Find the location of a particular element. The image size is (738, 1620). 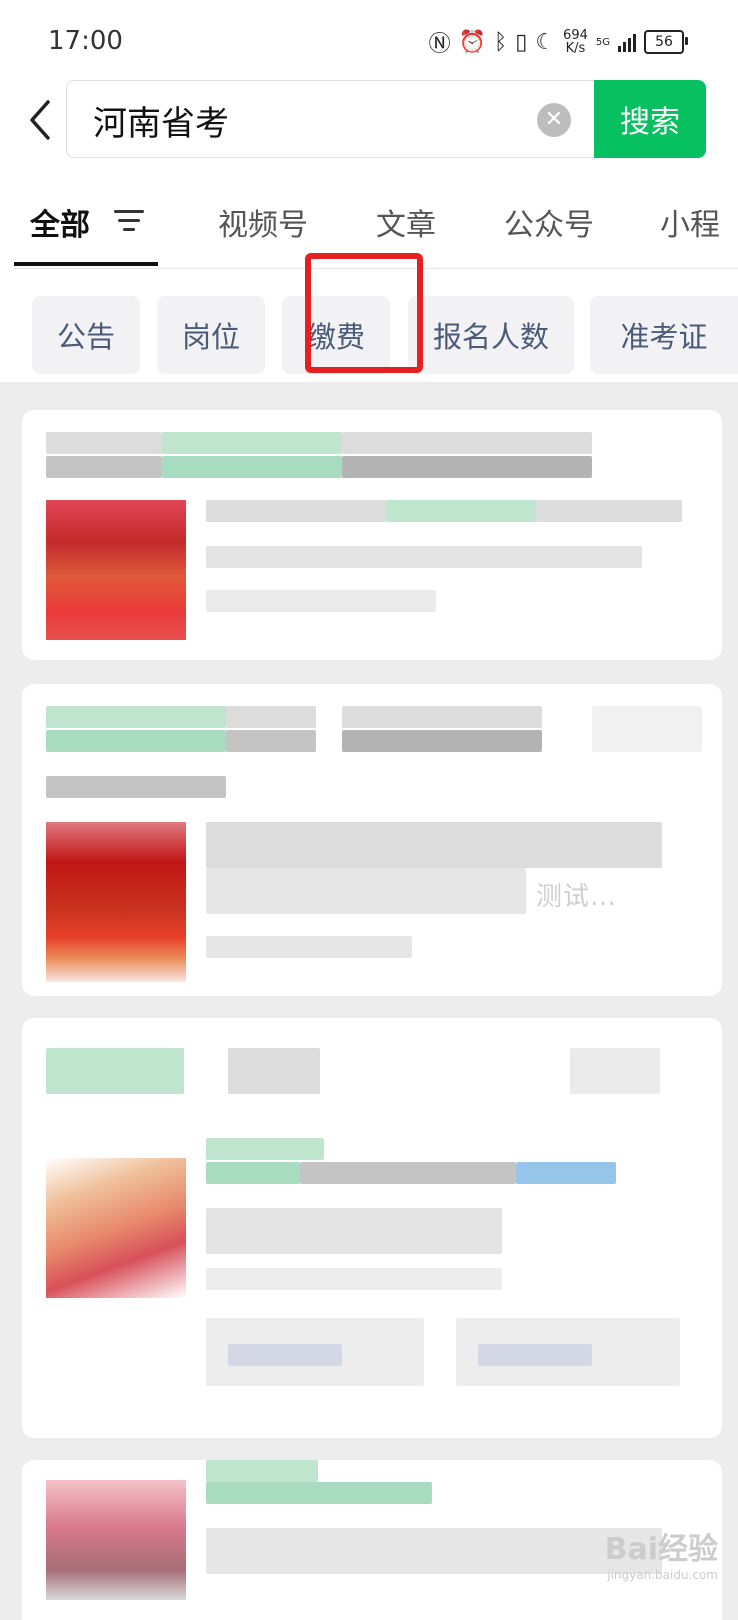

vibrate-icon: ▯ is located at coordinates (521, 42).